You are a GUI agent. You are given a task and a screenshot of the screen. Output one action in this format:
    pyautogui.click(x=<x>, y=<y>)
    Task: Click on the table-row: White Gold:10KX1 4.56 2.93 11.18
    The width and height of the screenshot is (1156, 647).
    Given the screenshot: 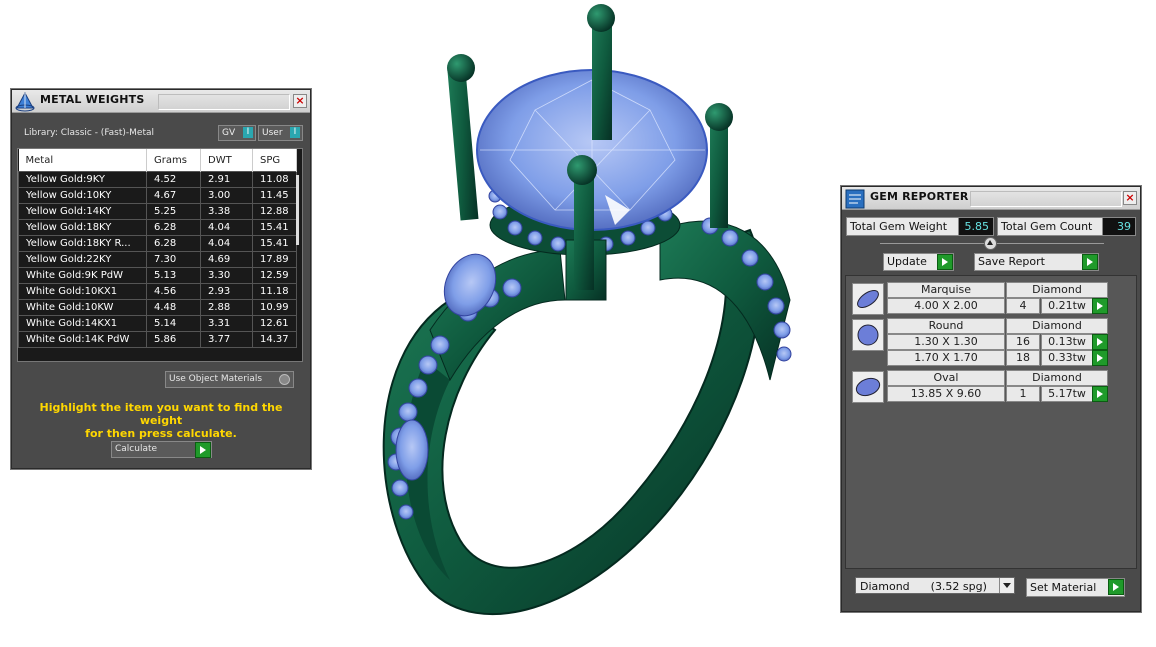 What is the action you would take?
    pyautogui.click(x=157, y=291)
    